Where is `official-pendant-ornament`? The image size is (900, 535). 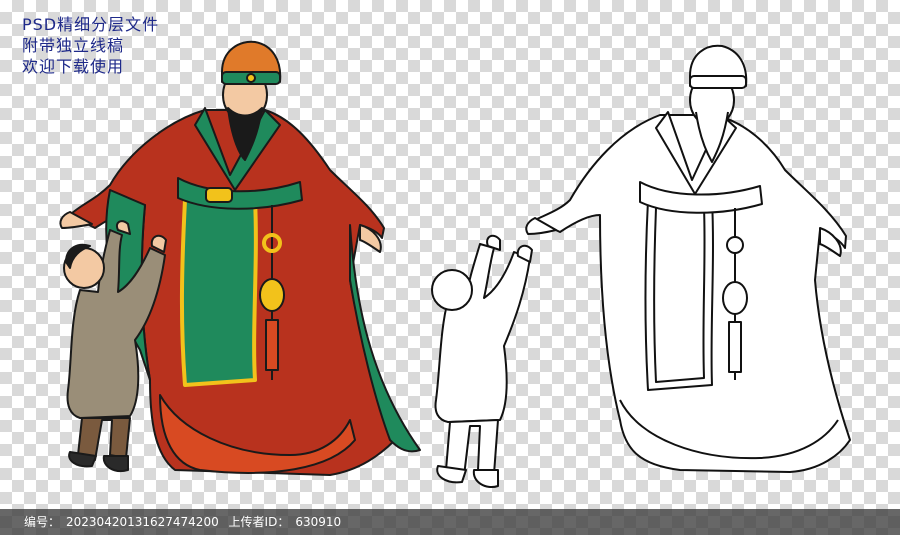 official-pendant-ornament is located at coordinates (272, 295).